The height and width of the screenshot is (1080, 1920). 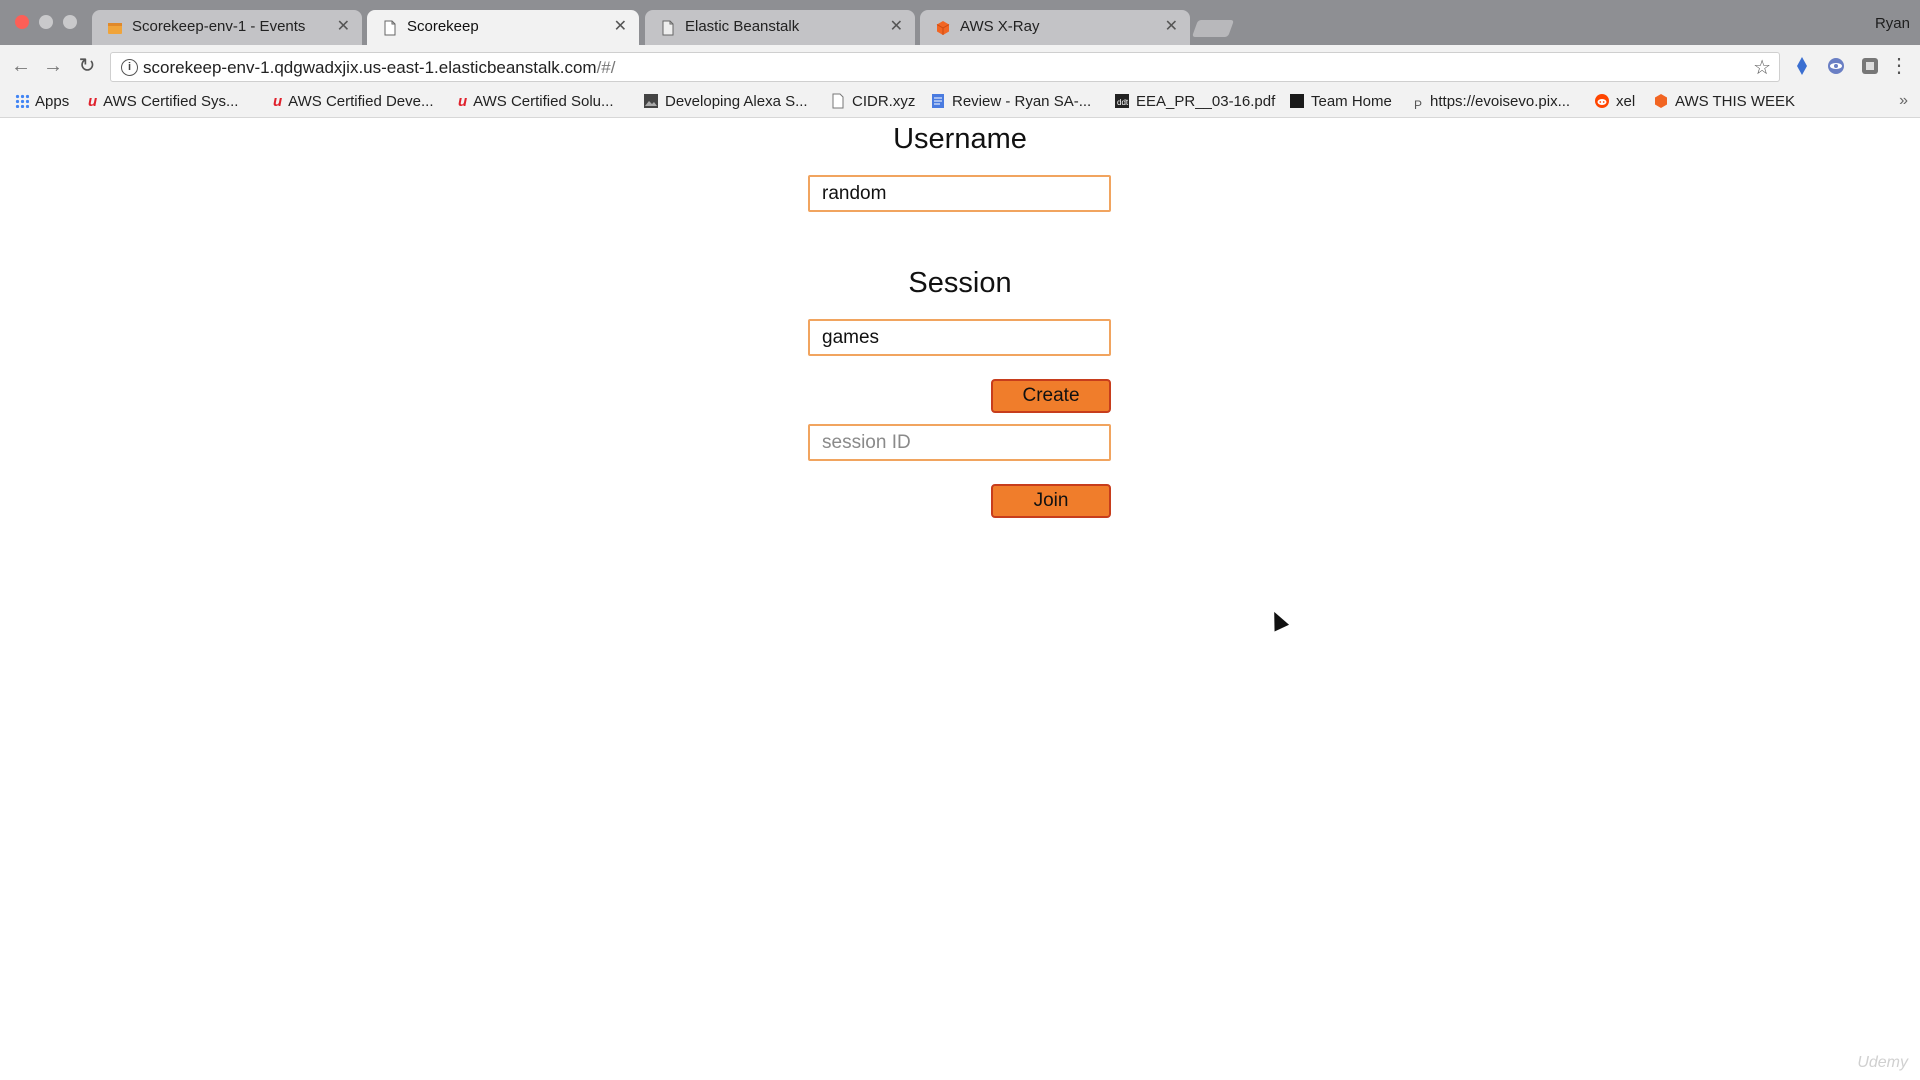 I want to click on image-icon, so click(x=651, y=101).